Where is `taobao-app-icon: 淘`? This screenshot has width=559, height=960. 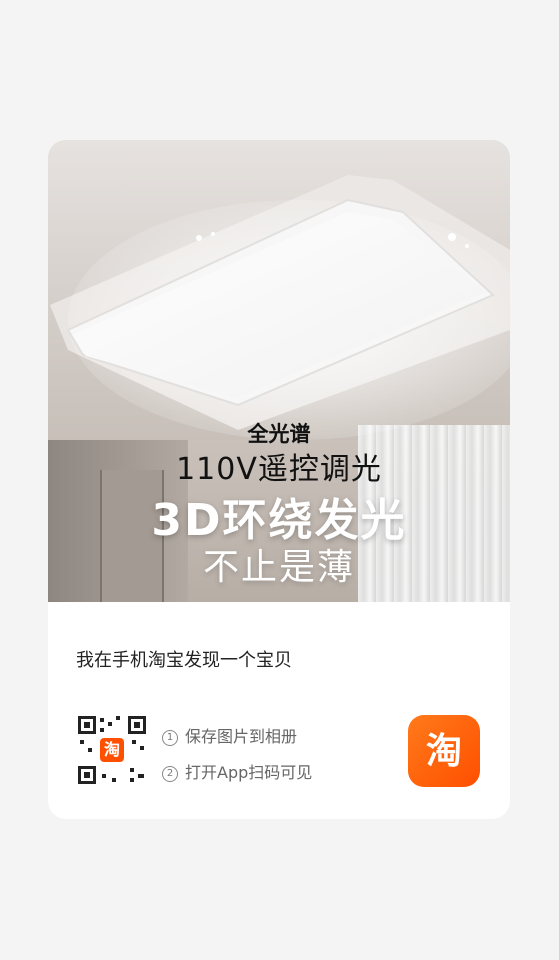 taobao-app-icon: 淘 is located at coordinates (444, 751).